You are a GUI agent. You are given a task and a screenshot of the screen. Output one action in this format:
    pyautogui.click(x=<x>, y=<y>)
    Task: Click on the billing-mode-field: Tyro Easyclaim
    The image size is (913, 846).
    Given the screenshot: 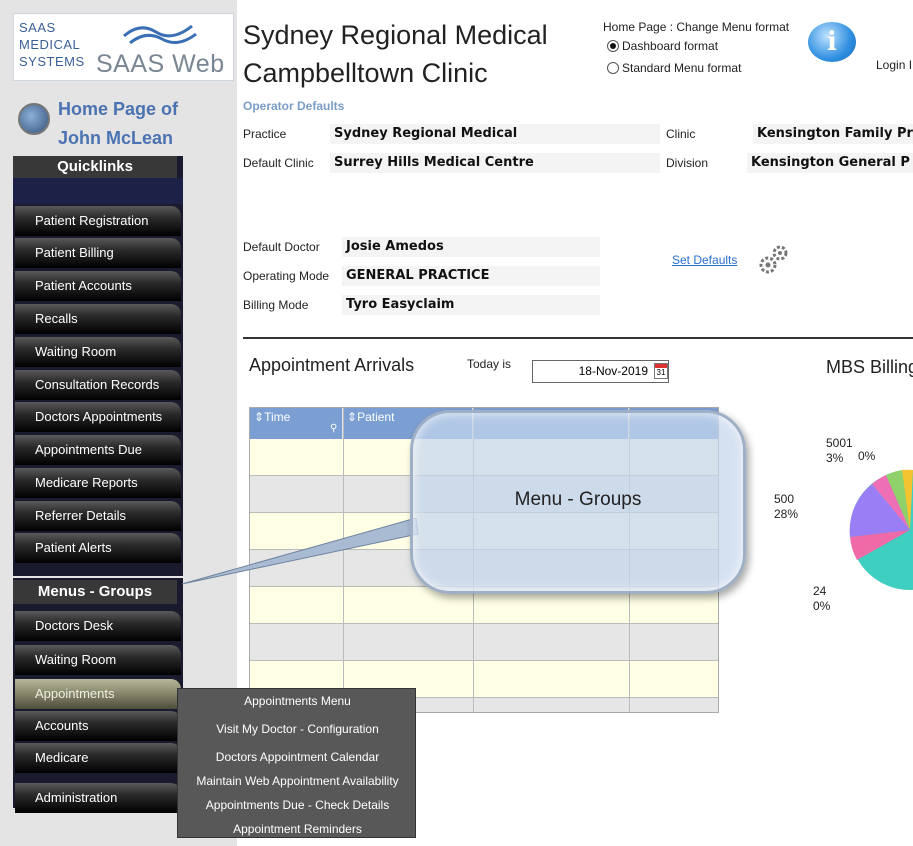 What is the action you would take?
    pyautogui.click(x=471, y=305)
    